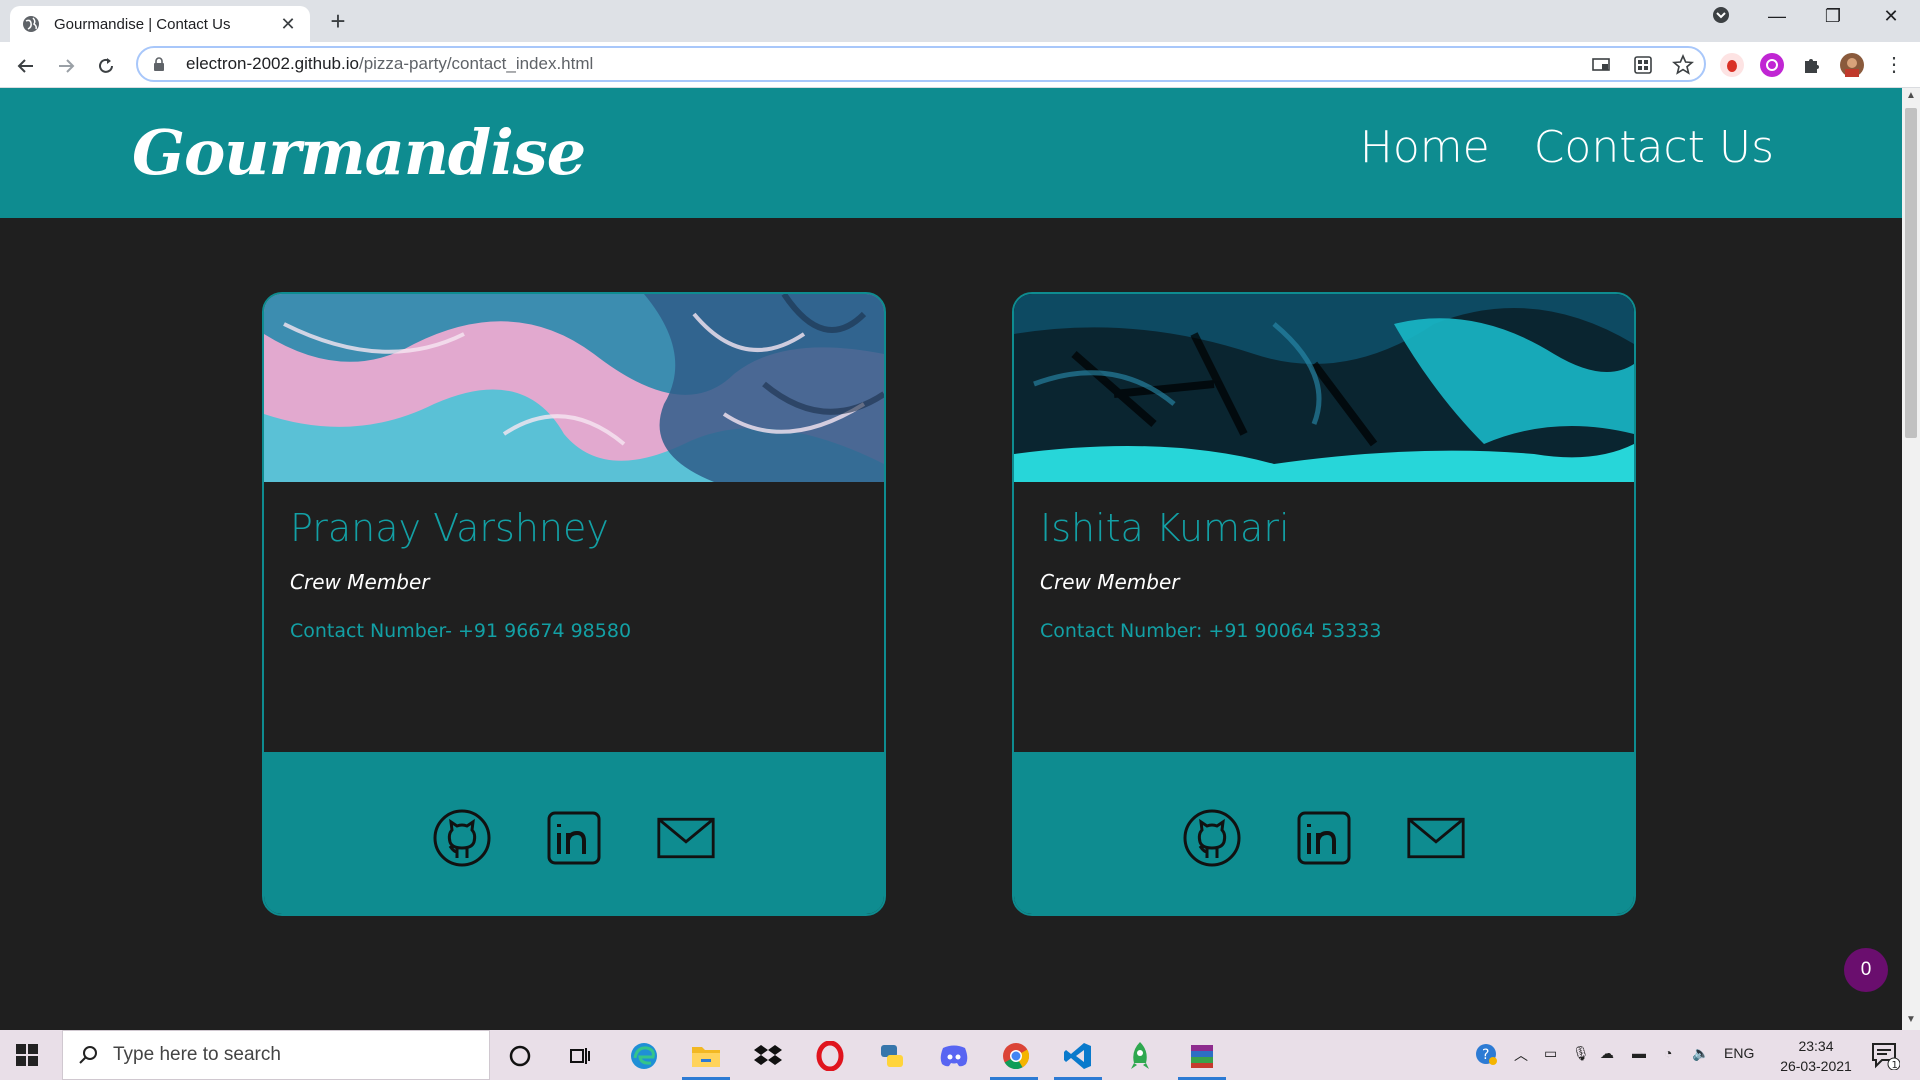  I want to click on task-view-icon, so click(580, 1056).